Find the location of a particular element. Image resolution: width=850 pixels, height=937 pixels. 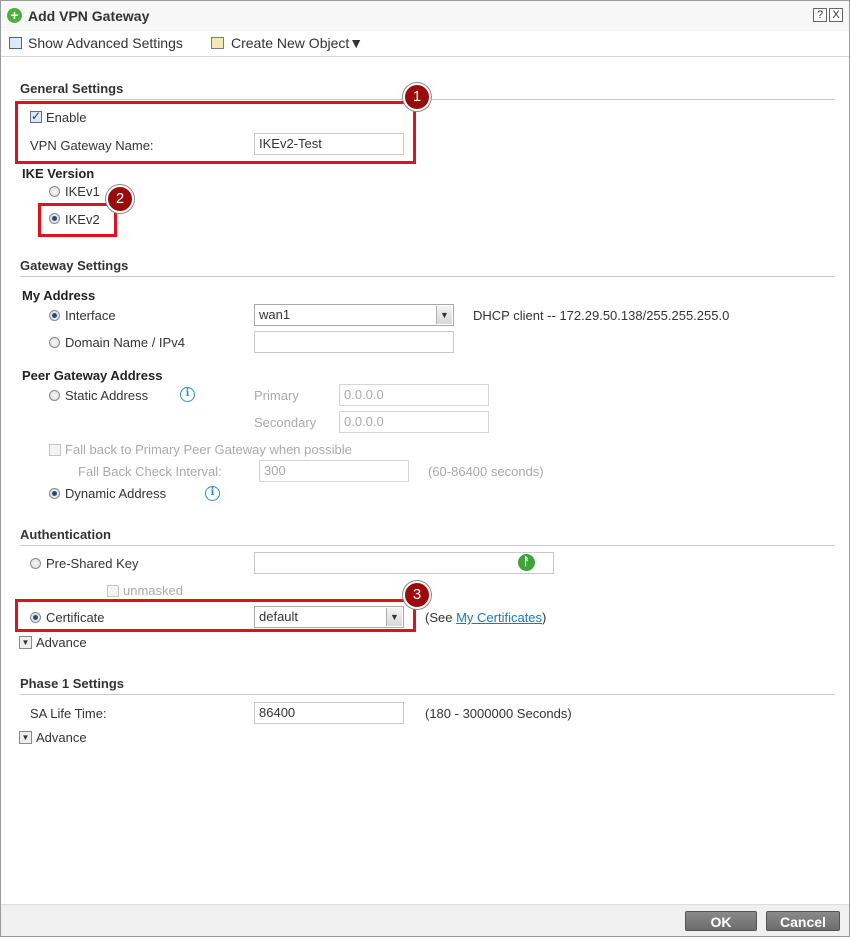

unmasked-label: unmasked is located at coordinates (153, 590).